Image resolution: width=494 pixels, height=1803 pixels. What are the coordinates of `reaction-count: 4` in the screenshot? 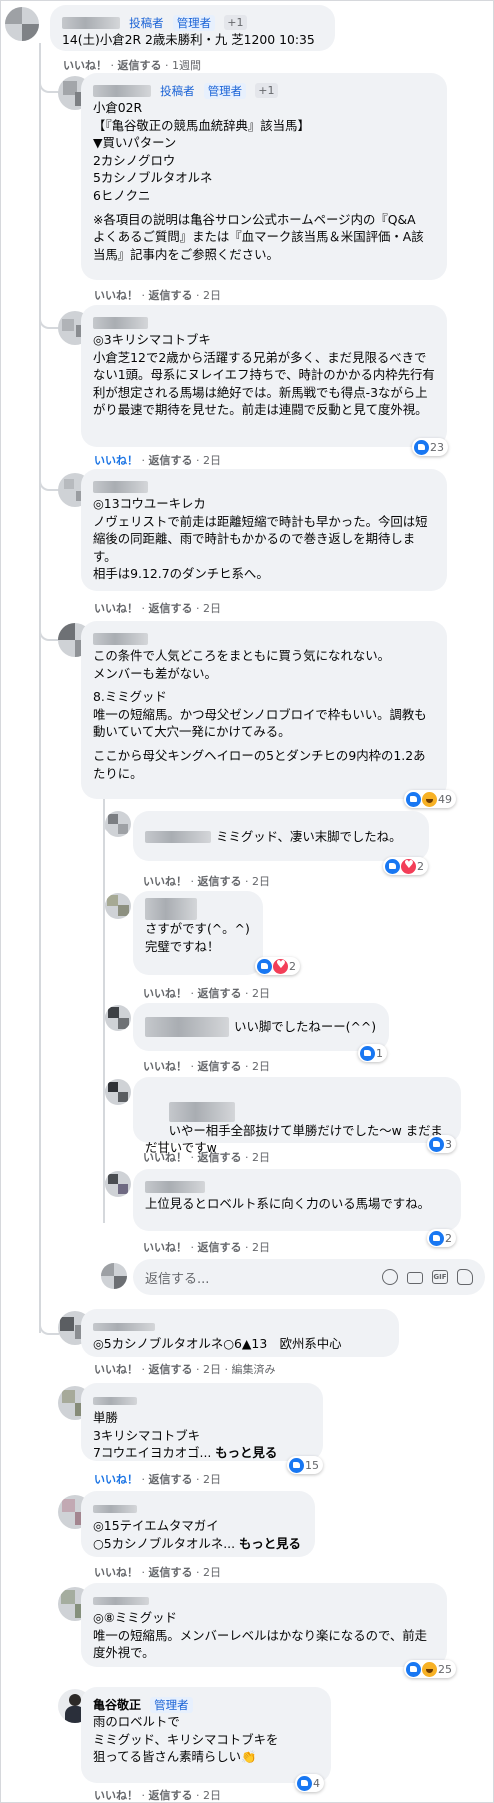 It's located at (309, 1783).